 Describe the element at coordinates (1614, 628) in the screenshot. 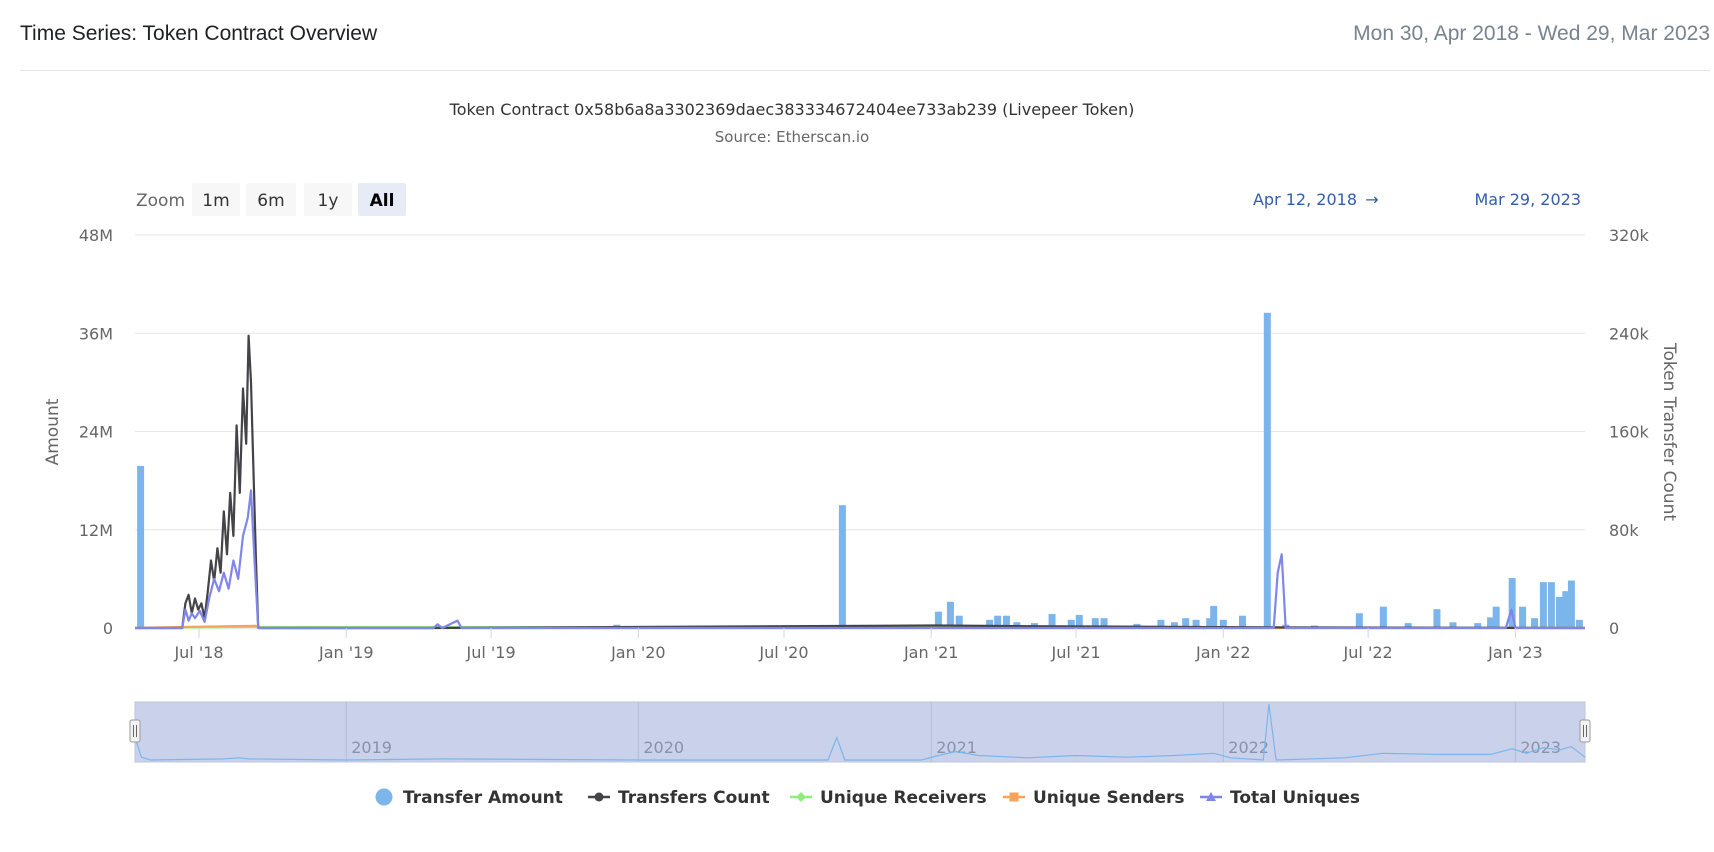

I see `y-right-tick-label: 0` at that location.